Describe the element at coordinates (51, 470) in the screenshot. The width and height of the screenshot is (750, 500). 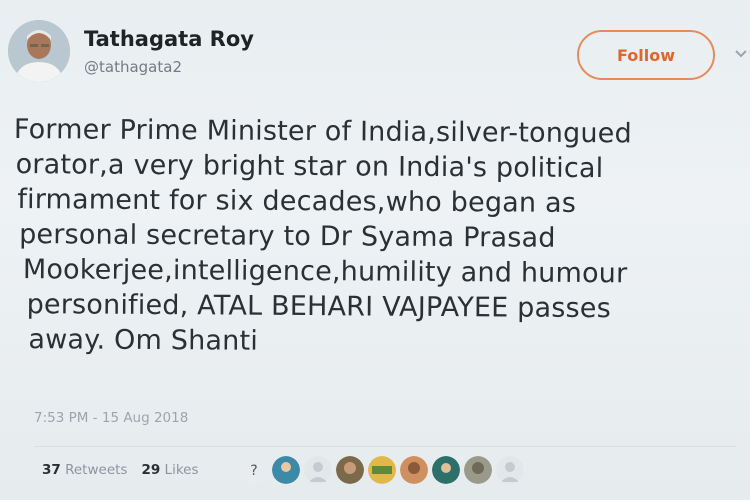
I see `retweets-count: 37` at that location.